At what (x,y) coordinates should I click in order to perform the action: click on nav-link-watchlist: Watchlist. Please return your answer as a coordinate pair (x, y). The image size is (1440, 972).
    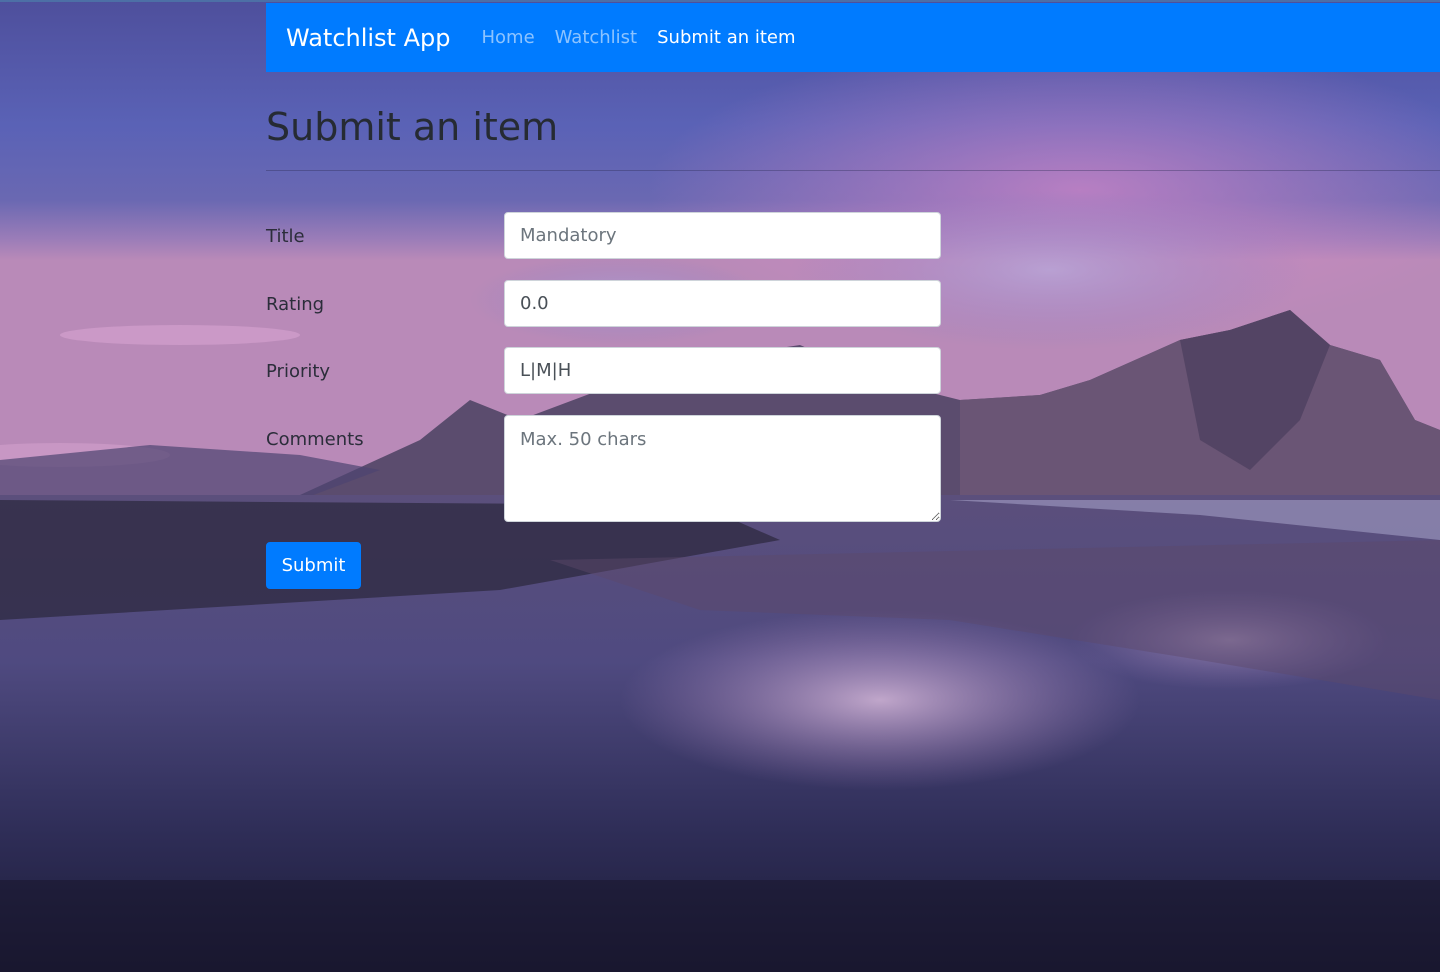
    Looking at the image, I should click on (596, 37).